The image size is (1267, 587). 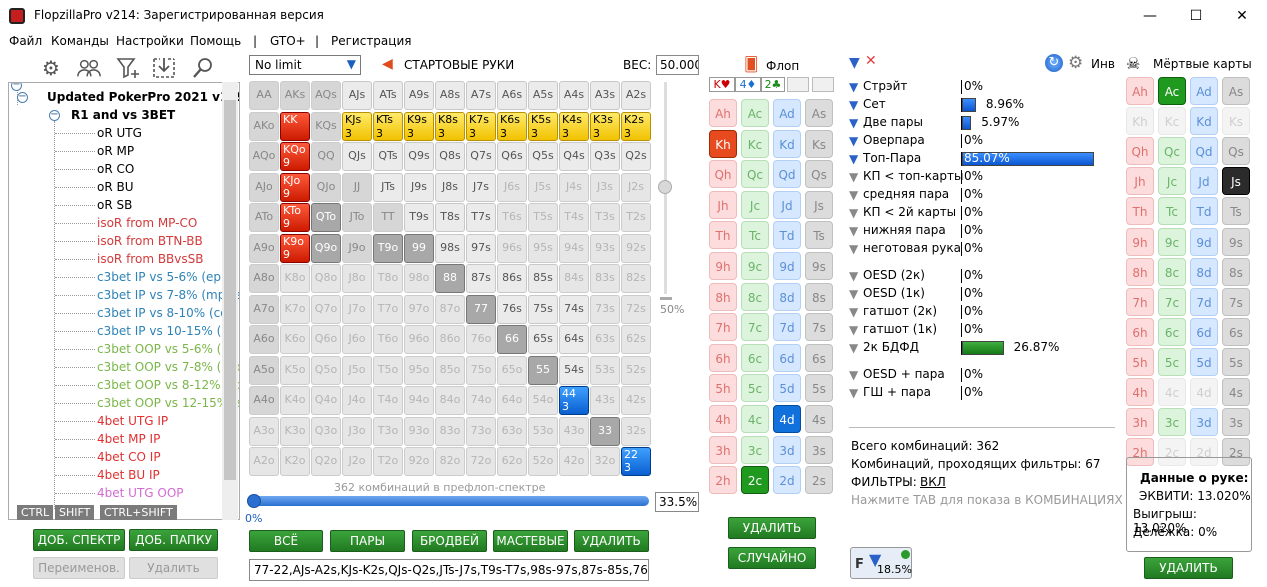 I want to click on dead-card-3s: 3s, so click(x=1236, y=422).